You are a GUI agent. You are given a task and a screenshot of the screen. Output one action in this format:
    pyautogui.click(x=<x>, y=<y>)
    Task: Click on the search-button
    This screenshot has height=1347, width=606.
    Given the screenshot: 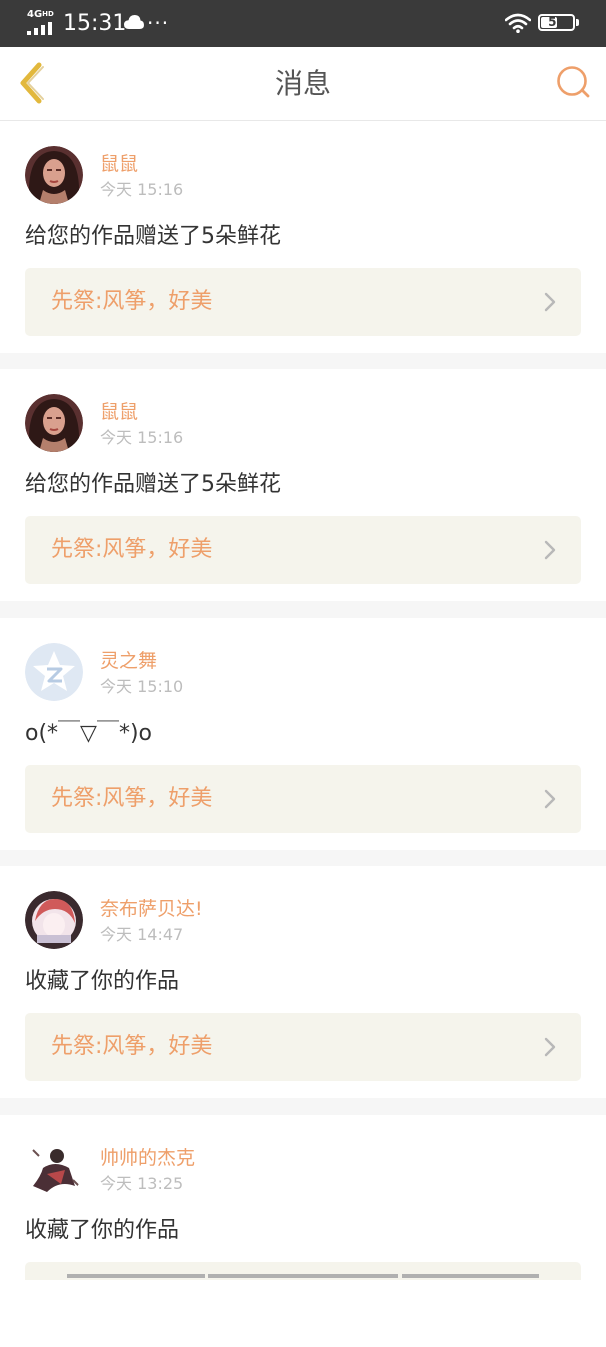 What is the action you would take?
    pyautogui.click(x=573, y=83)
    